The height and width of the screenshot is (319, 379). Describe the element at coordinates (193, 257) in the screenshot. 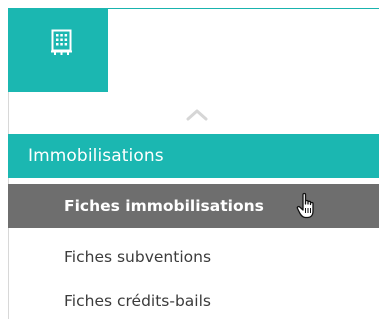

I see `menu-item-fiches-subventions: Fiches subventions` at that location.